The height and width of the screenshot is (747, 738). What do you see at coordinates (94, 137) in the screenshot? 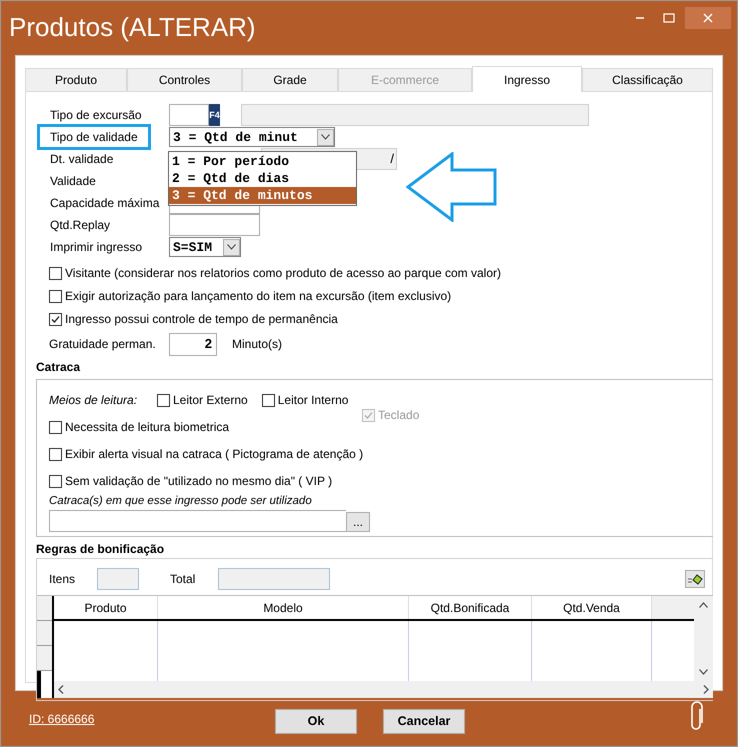
I see `field-label: Tipo de validade` at bounding box center [94, 137].